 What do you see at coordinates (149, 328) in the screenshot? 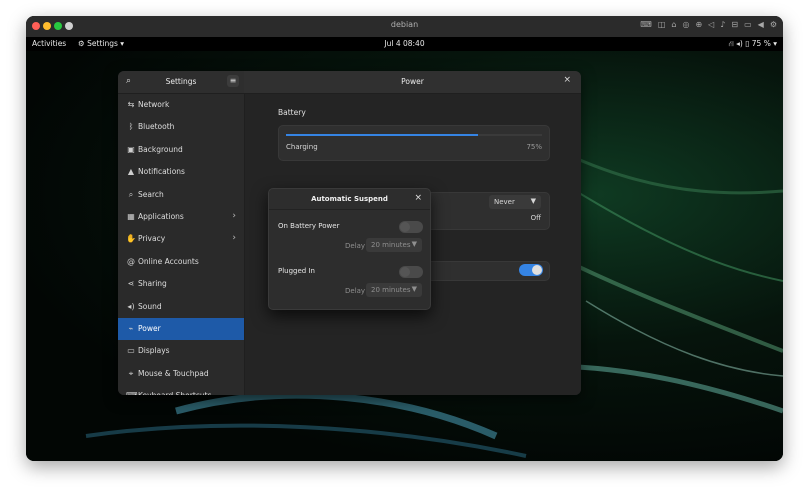
I see `sidebar-item-label: Power` at bounding box center [149, 328].